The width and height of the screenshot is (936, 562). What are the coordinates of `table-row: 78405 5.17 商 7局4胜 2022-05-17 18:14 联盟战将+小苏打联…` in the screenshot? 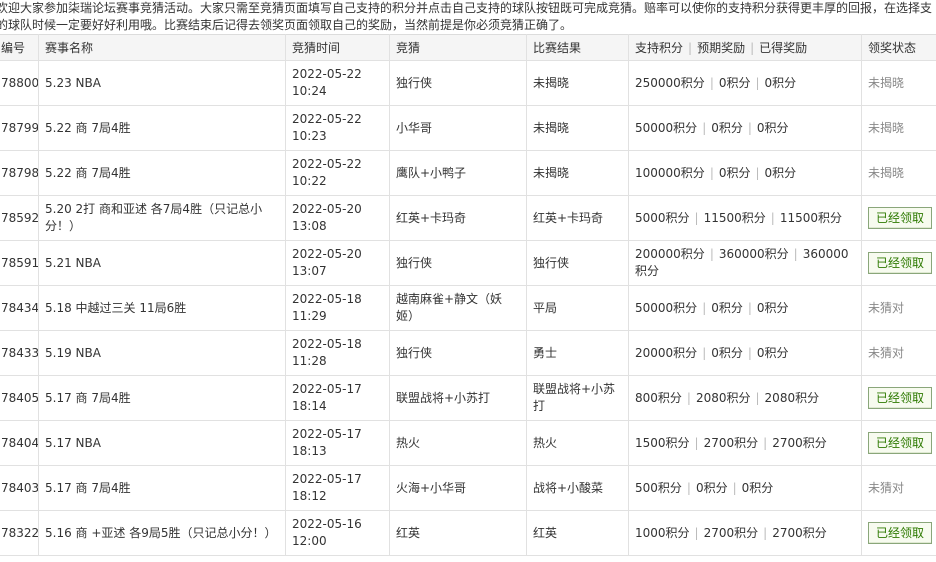 It's located at (468, 398).